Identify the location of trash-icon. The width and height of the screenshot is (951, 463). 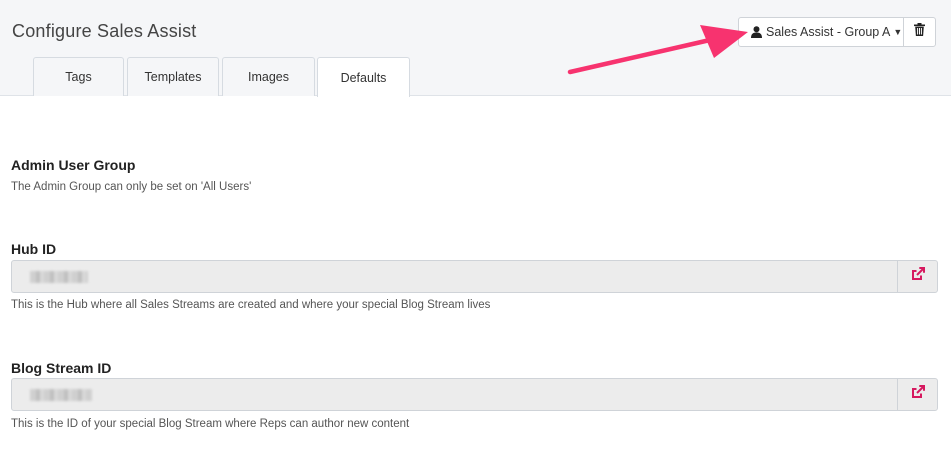
(919, 32).